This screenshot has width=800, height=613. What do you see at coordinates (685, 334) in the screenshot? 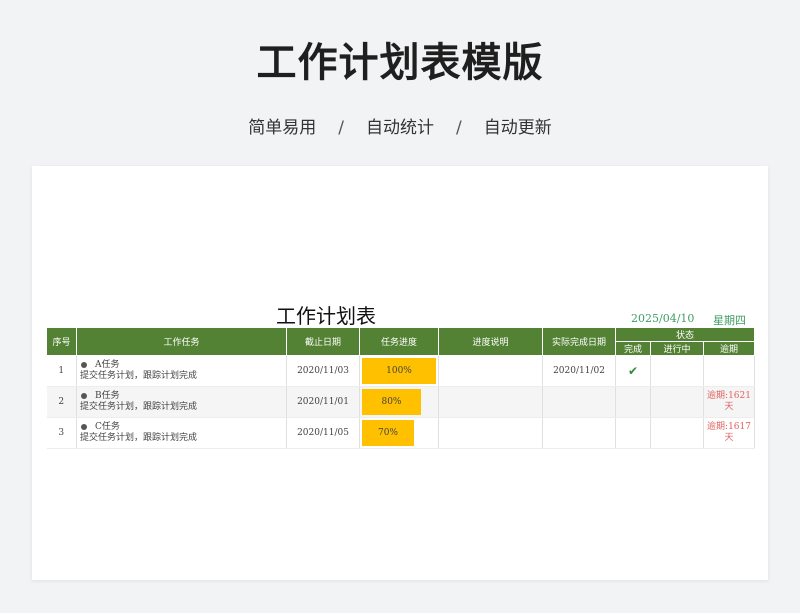
I see `header-status: 状态` at bounding box center [685, 334].